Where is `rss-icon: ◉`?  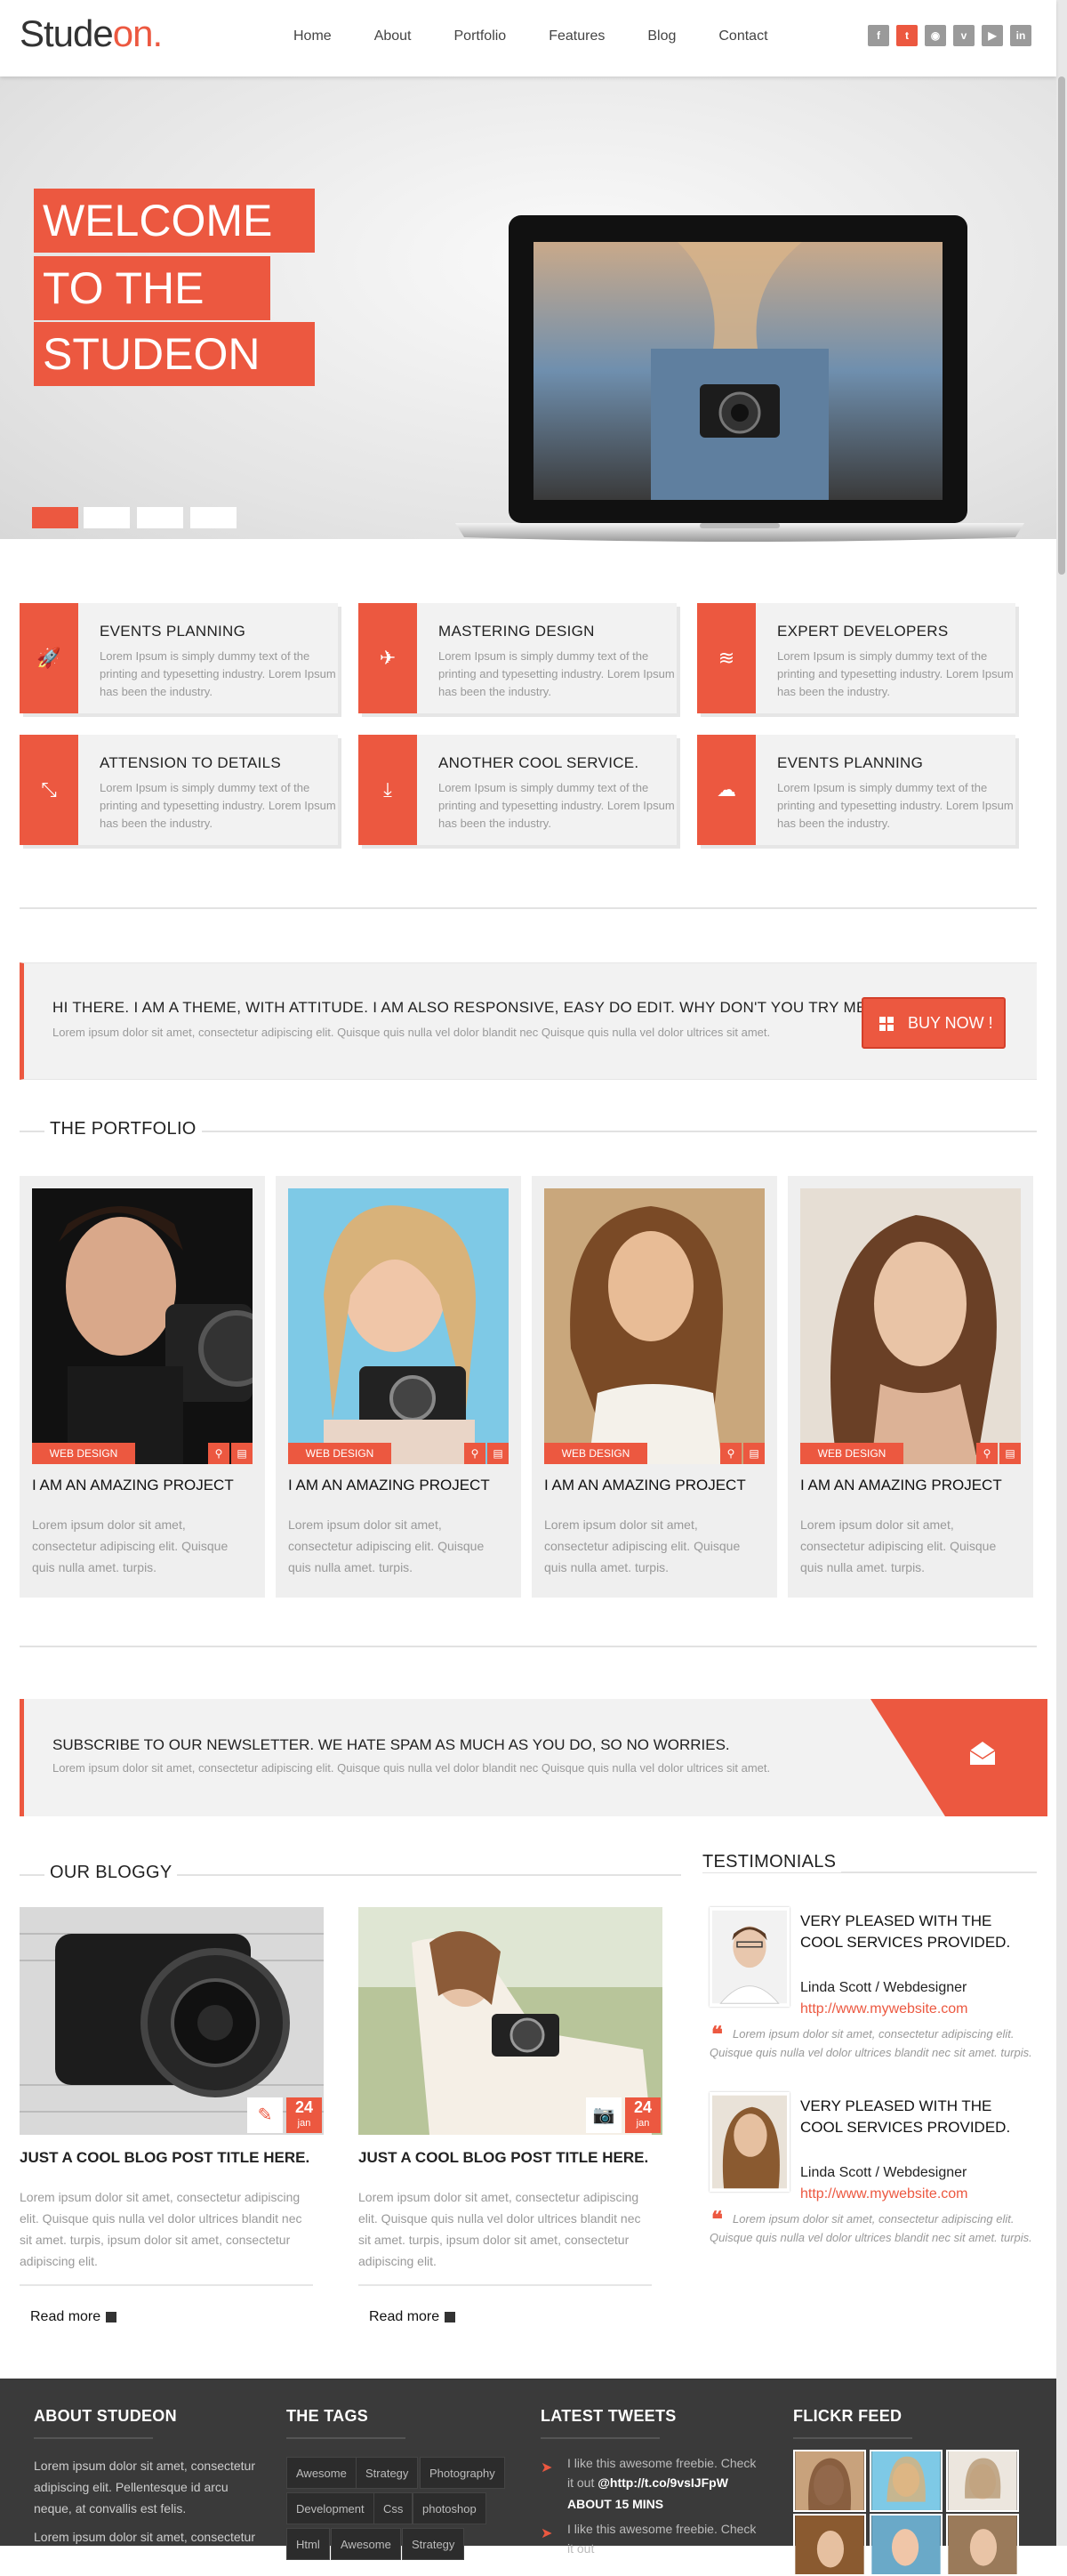
rss-icon: ◉ is located at coordinates (935, 35).